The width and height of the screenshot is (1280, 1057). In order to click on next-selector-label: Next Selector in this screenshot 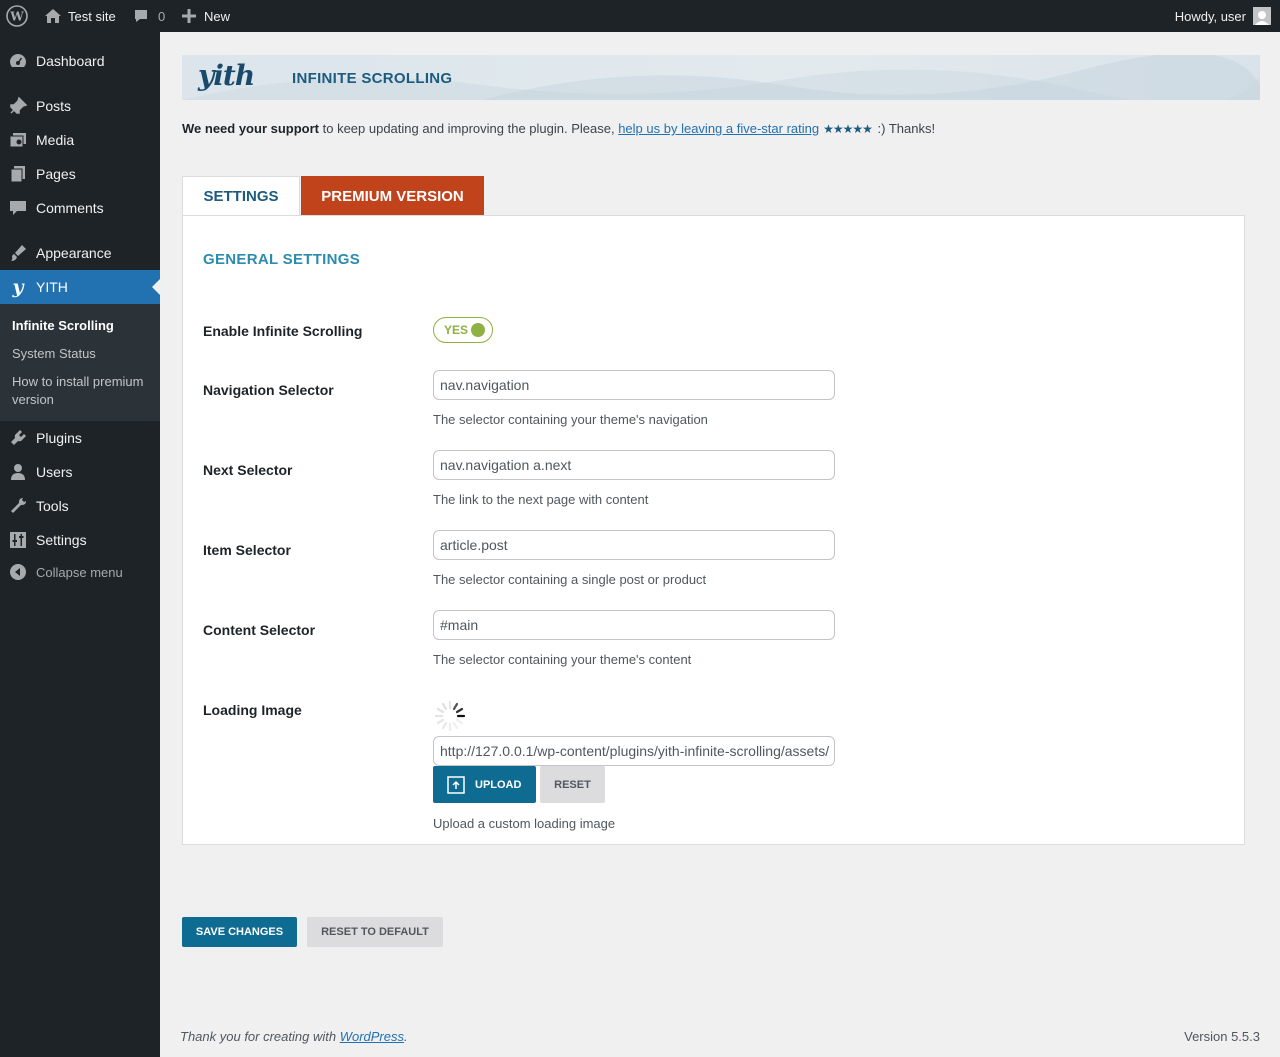, I will do `click(248, 470)`.